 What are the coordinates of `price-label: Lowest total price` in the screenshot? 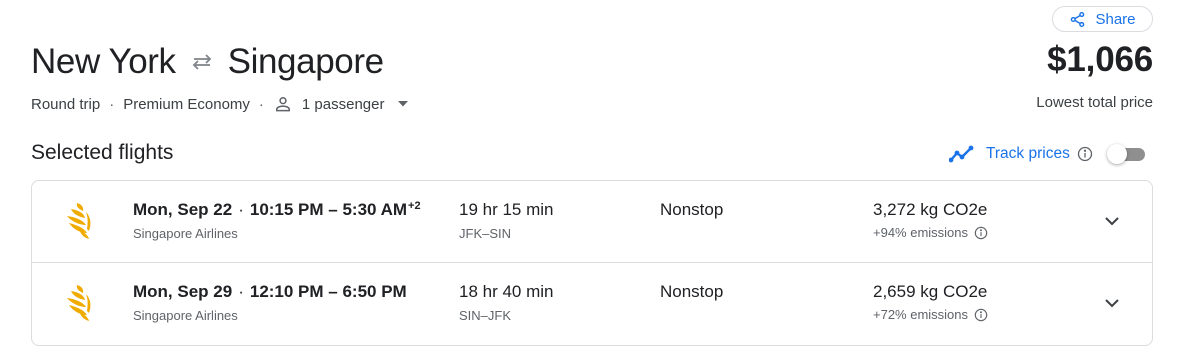 It's located at (1094, 102).